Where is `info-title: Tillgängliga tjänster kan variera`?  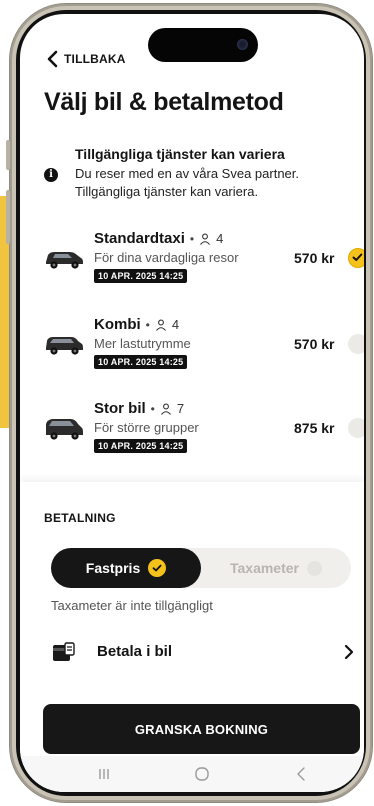
info-title: Tillgängliga tjänster kan variera is located at coordinates (180, 154).